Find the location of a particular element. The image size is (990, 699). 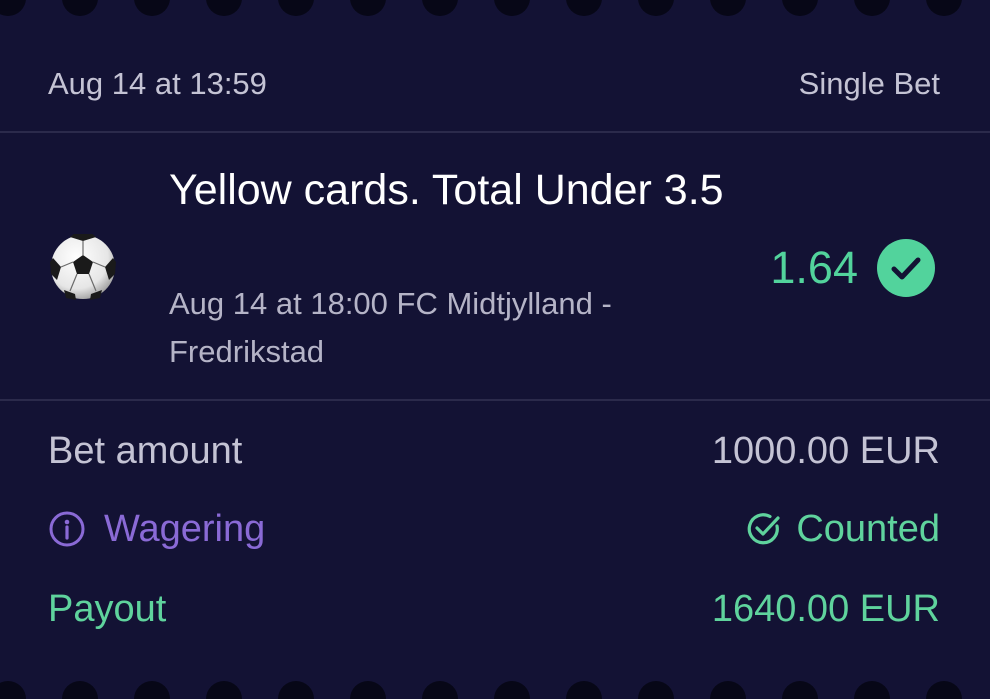

wagering-row: Wagering Counted is located at coordinates (494, 529).